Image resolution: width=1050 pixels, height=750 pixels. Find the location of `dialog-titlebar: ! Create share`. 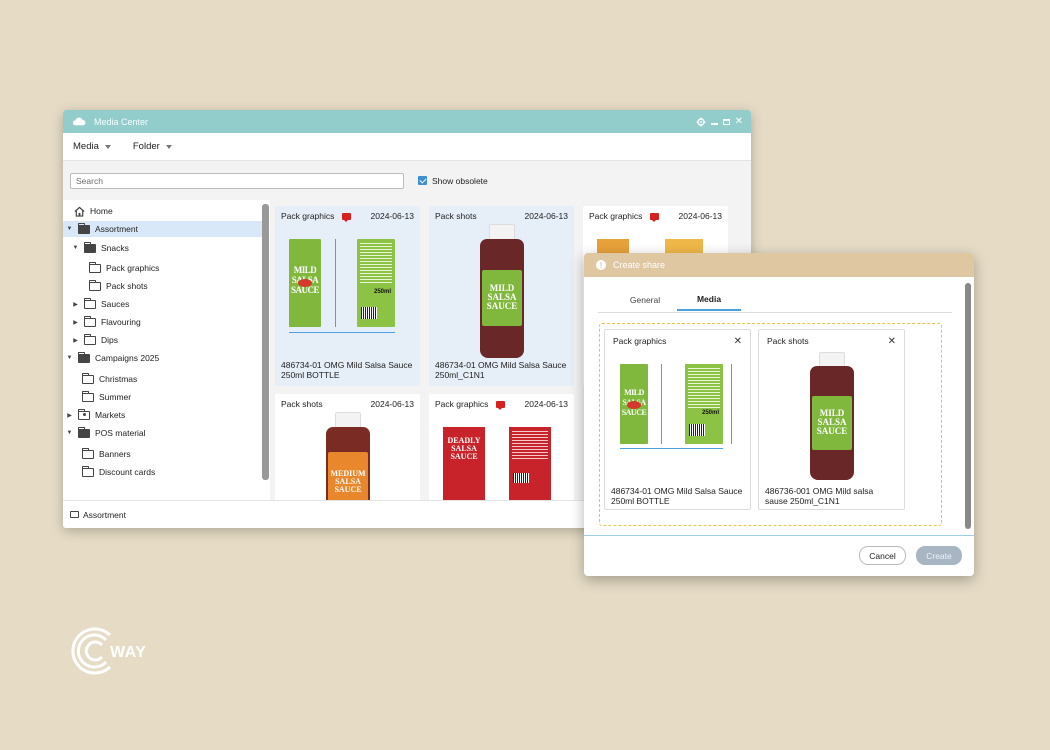

dialog-titlebar: ! Create share is located at coordinates (779, 265).